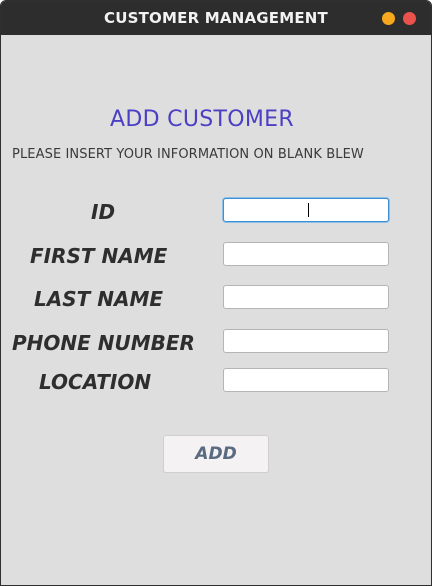 The width and height of the screenshot is (432, 586). I want to click on phone-number-label: PHONE NUMBER, so click(103, 343).